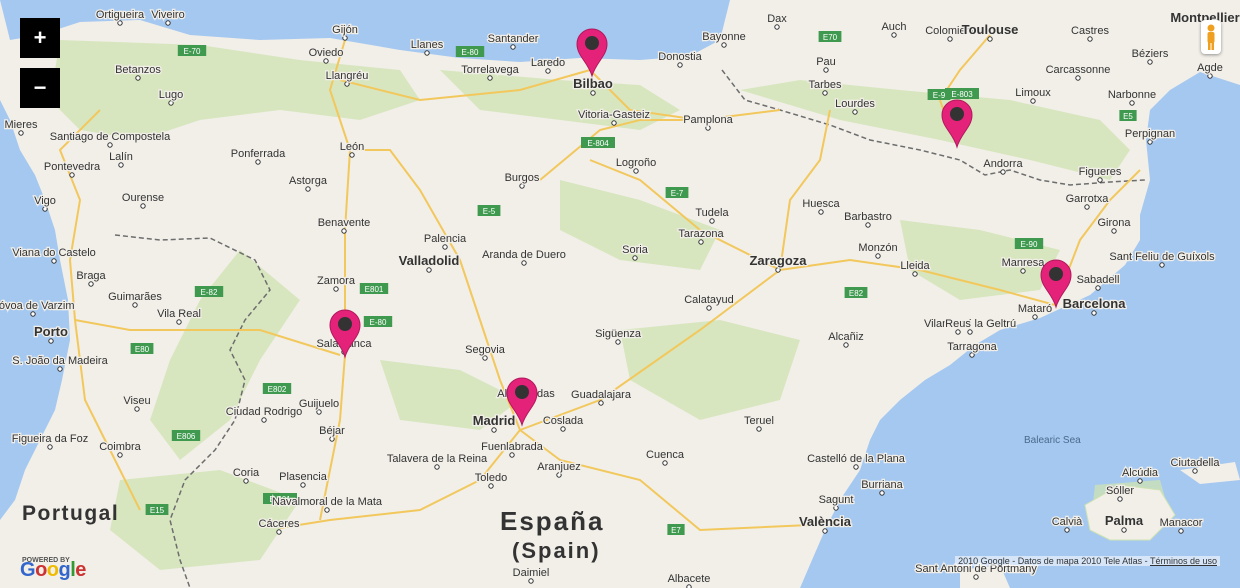  What do you see at coordinates (40, 88) in the screenshot?
I see `zoom-out-button: −` at bounding box center [40, 88].